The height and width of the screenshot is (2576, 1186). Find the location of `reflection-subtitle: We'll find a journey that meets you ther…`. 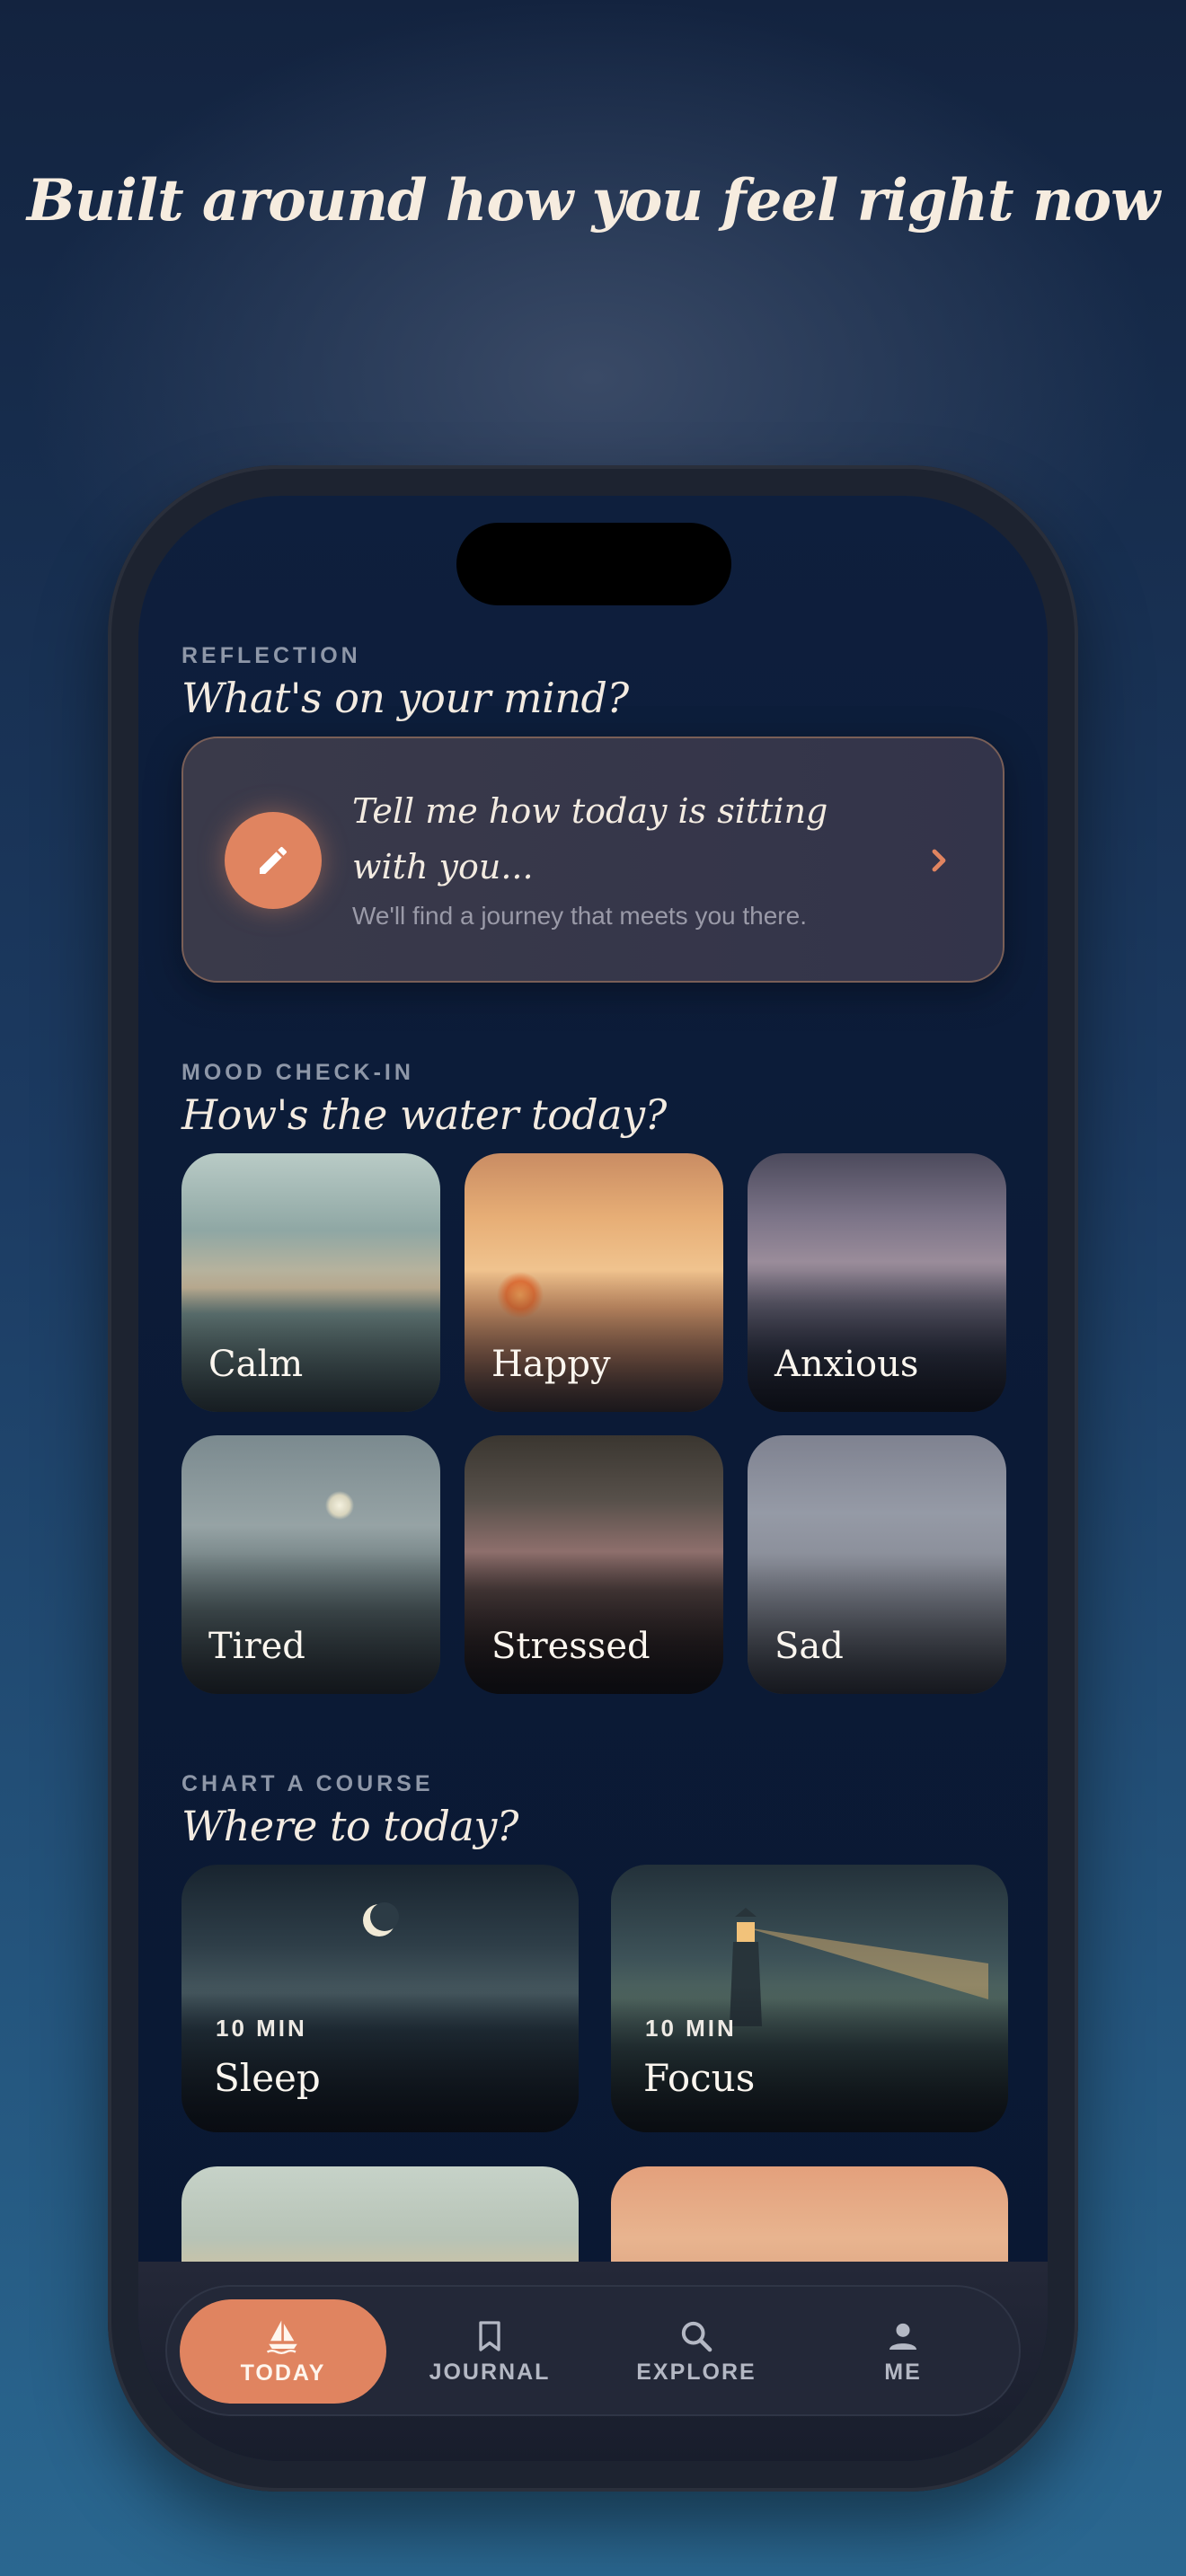

reflection-subtitle: We'll find a journey that meets you ther… is located at coordinates (579, 916).